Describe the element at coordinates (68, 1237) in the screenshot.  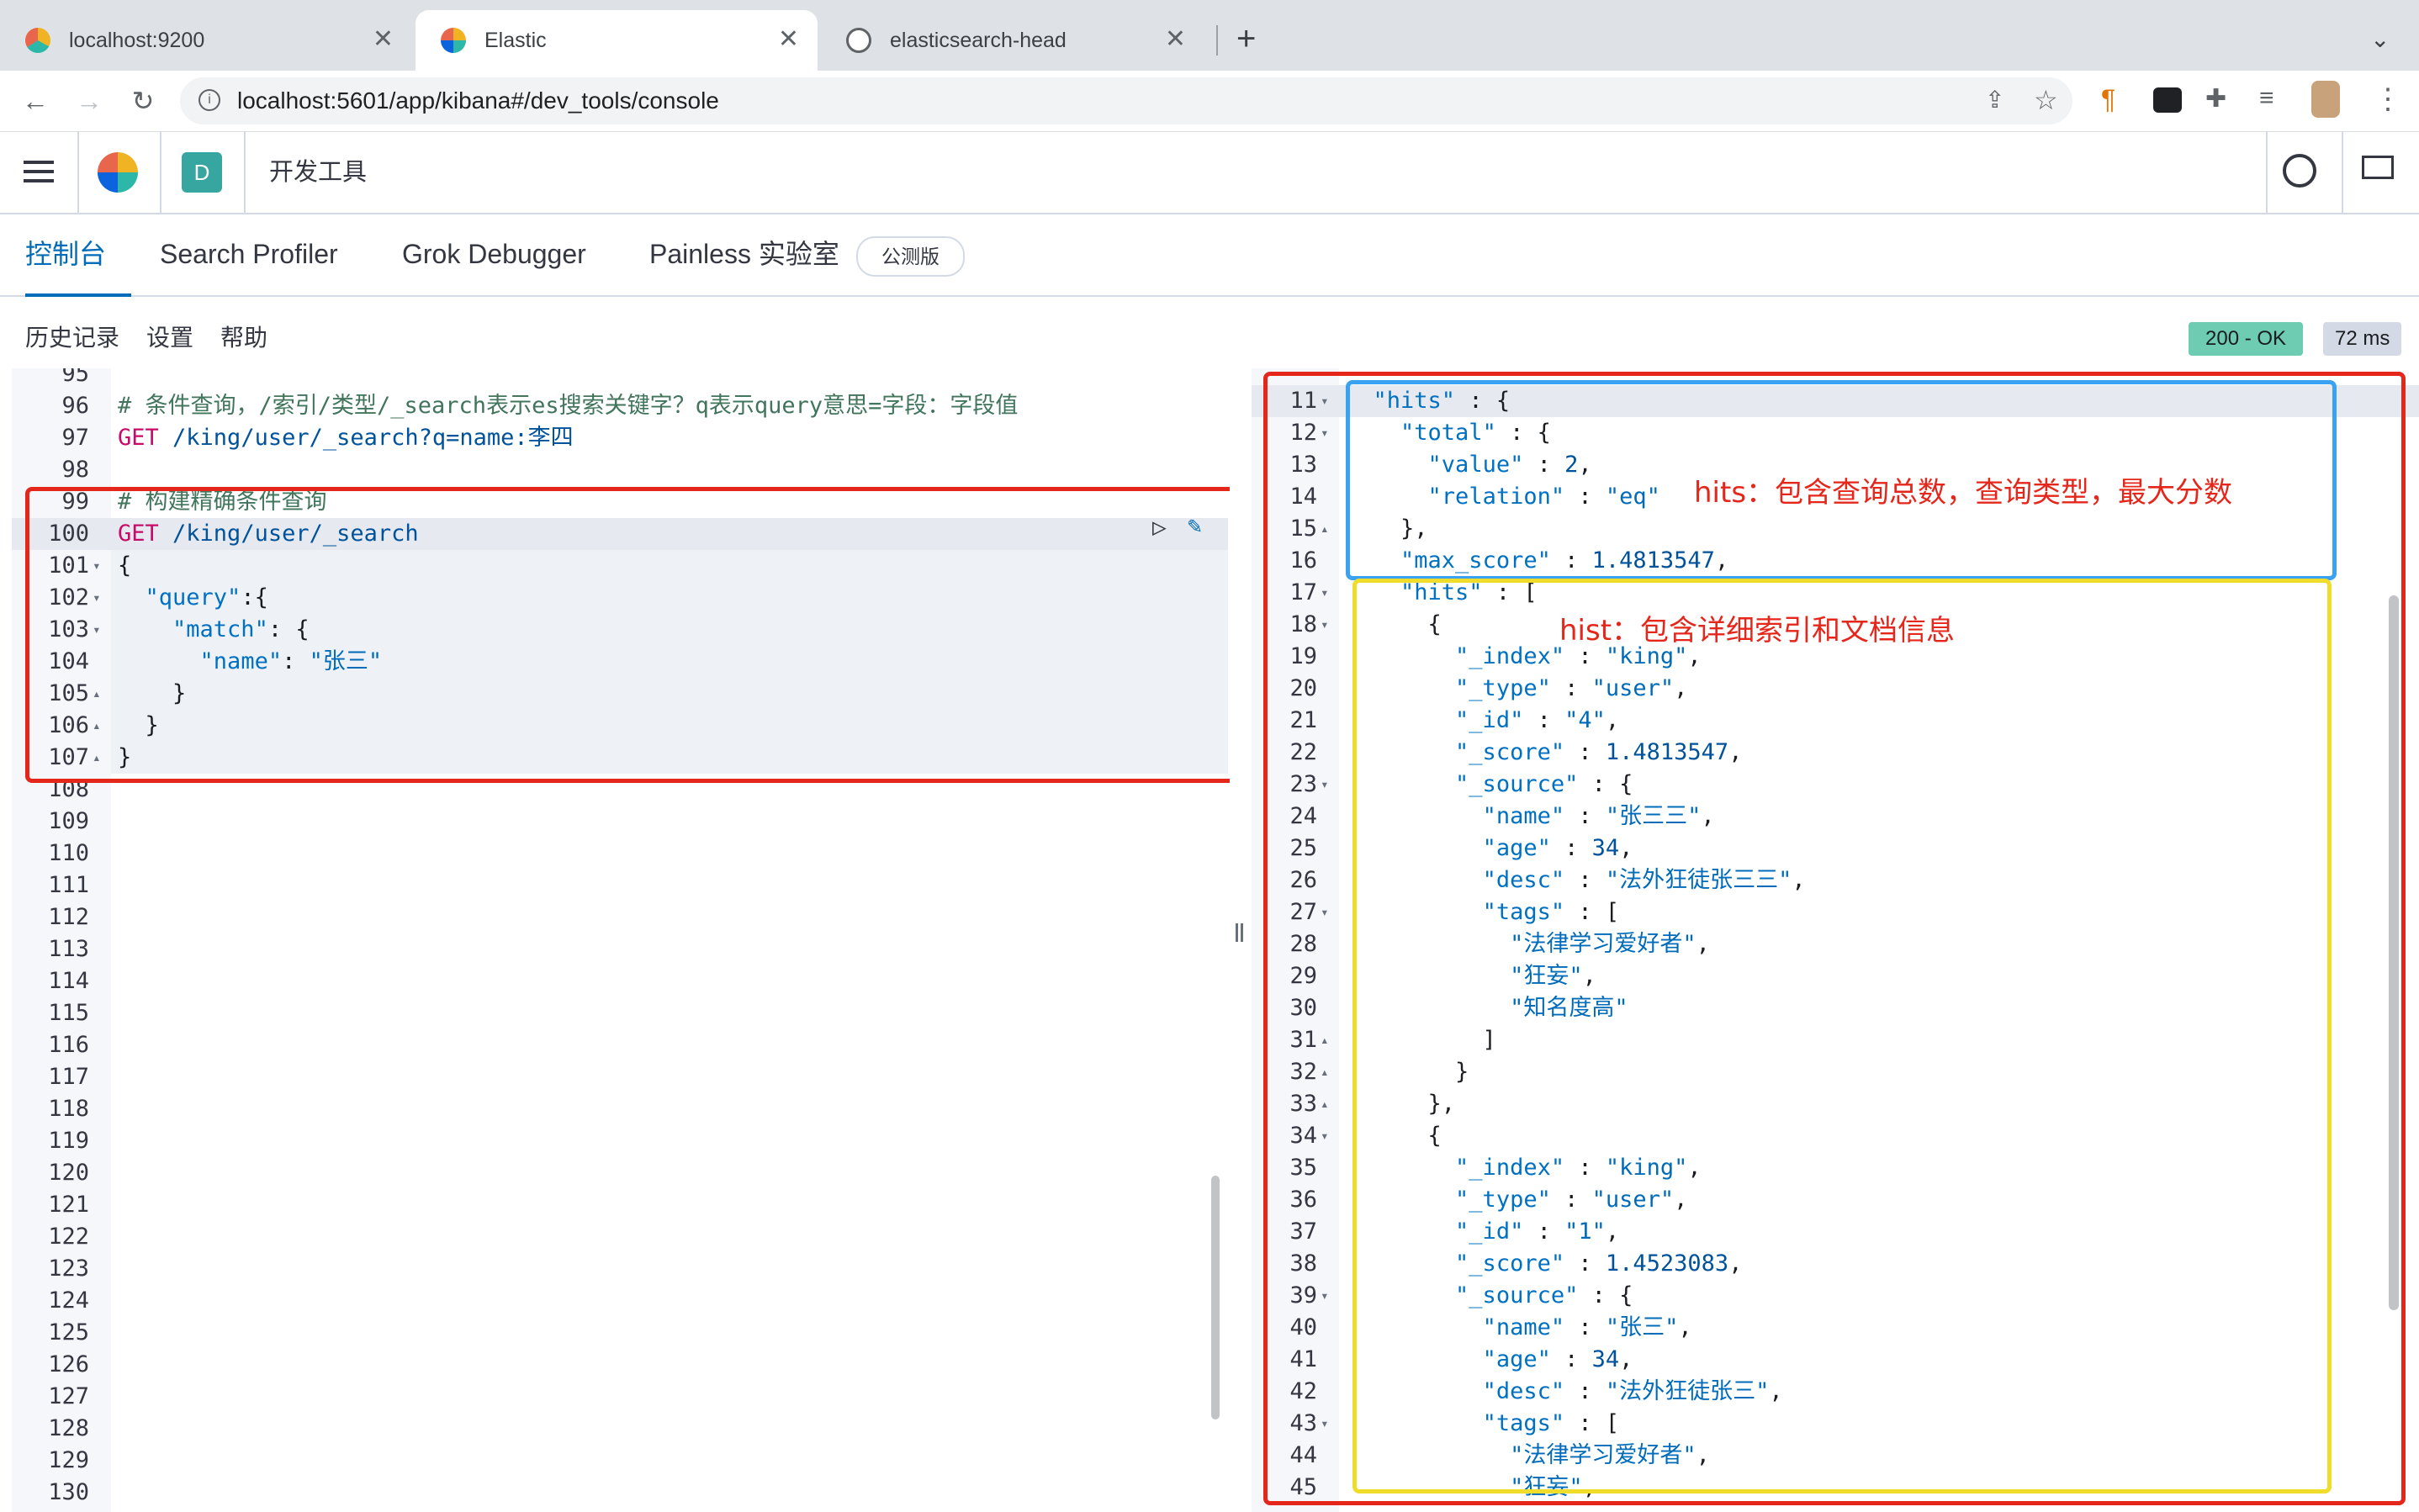
I see `line-number: 122` at that location.